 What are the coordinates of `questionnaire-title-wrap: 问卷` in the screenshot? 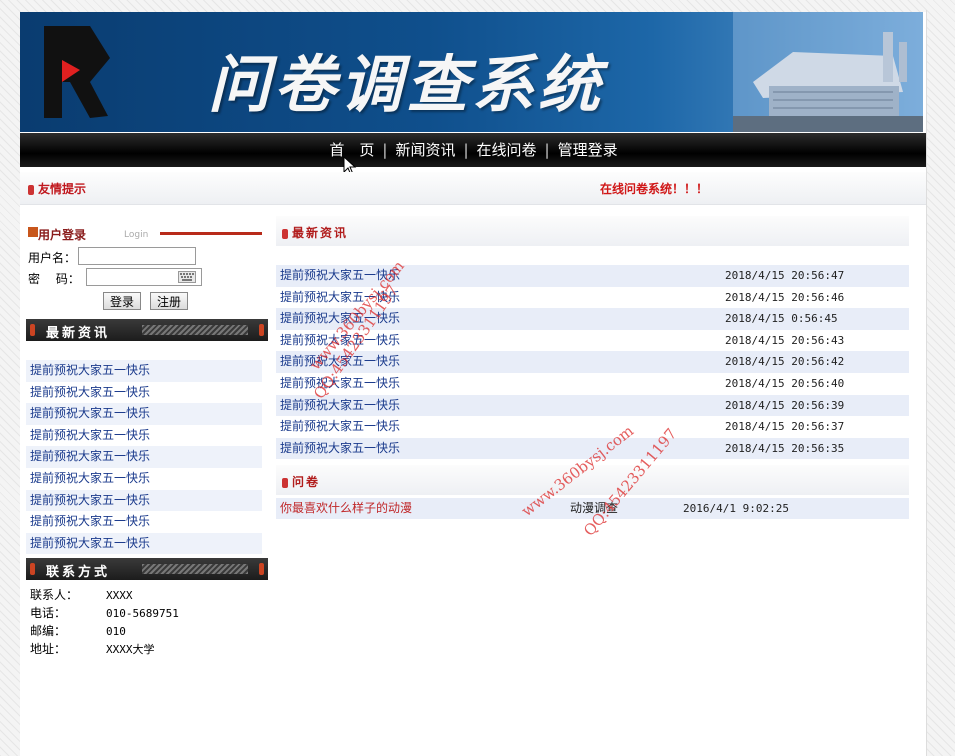 It's located at (301, 481).